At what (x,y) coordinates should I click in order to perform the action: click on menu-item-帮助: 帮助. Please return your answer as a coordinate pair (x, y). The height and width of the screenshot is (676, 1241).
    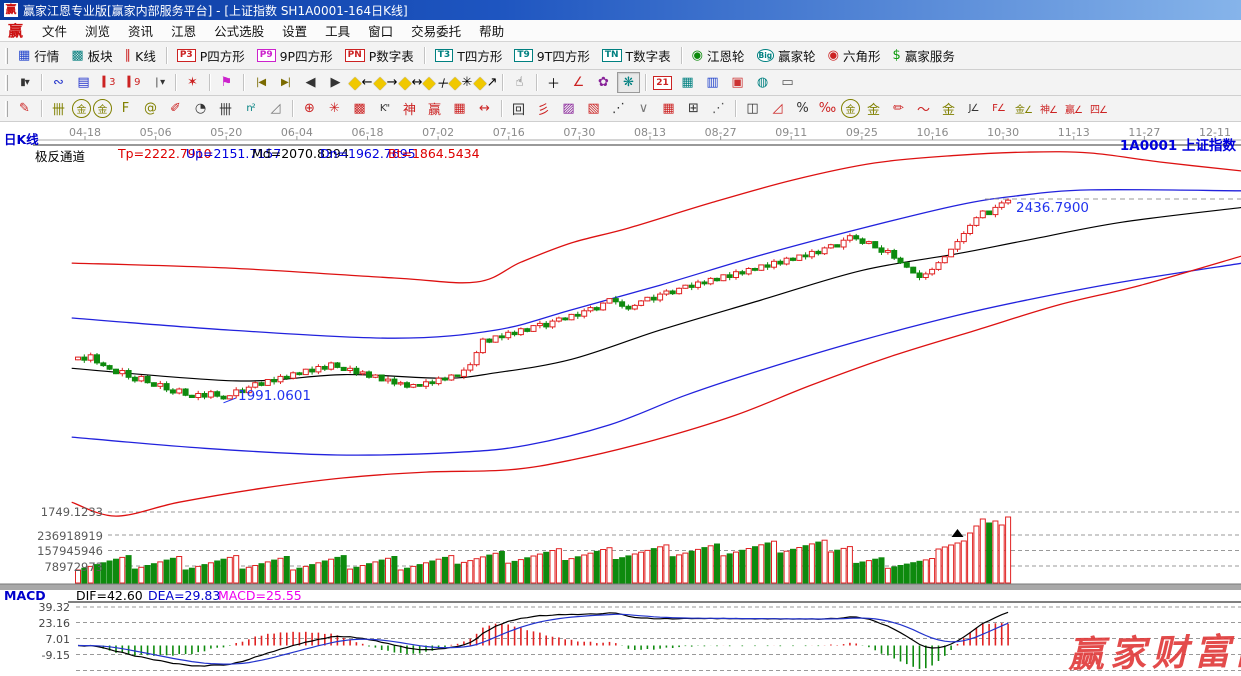
    Looking at the image, I should click on (491, 30).